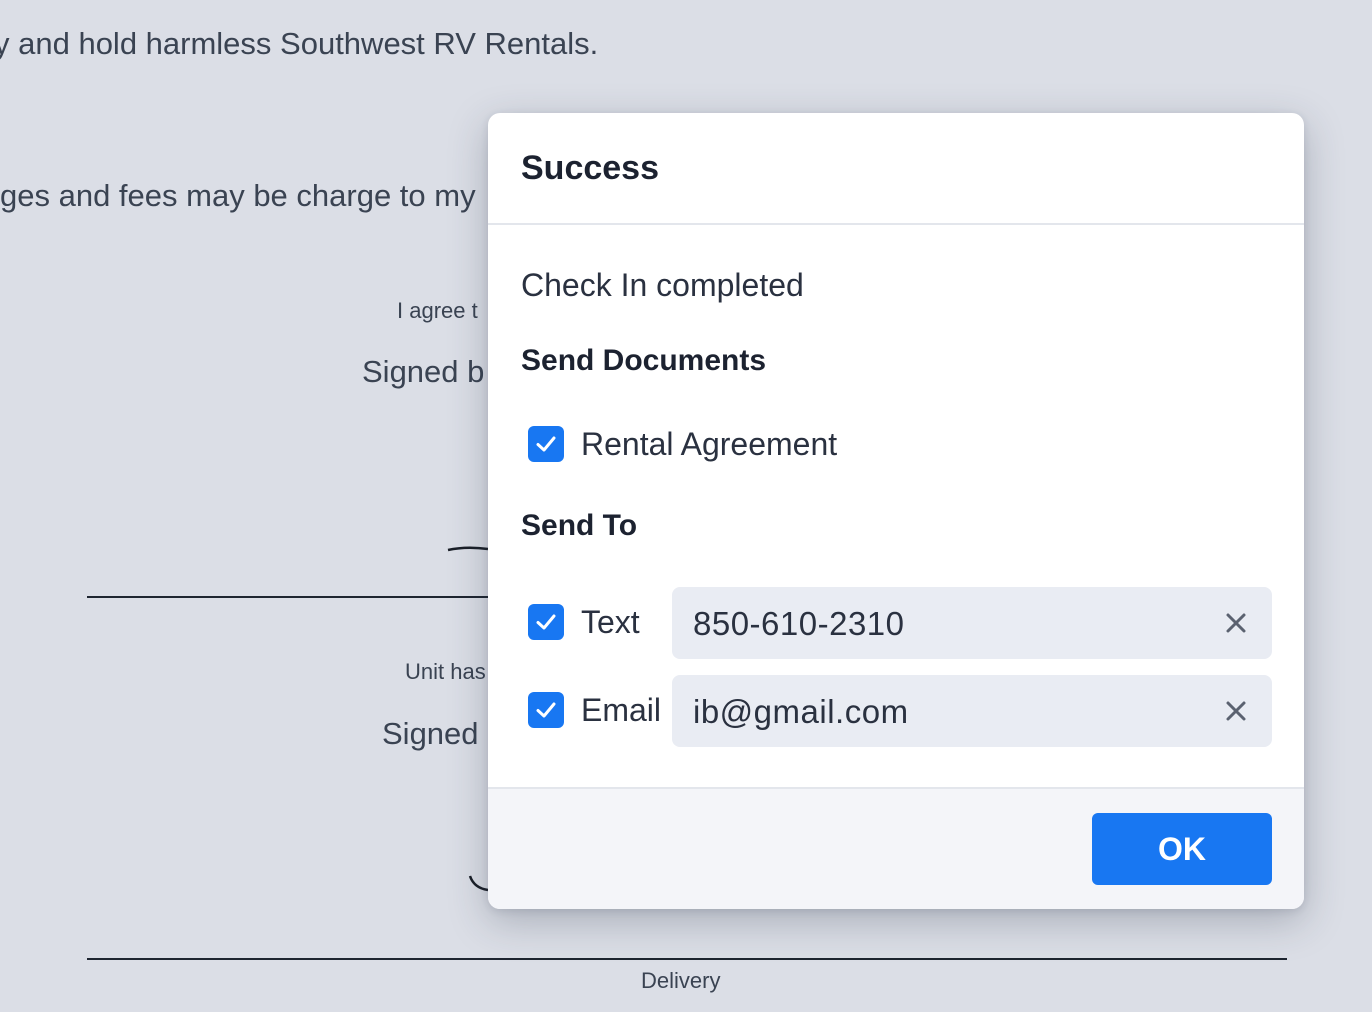  I want to click on signed-by-label: Signed b, so click(423, 371).